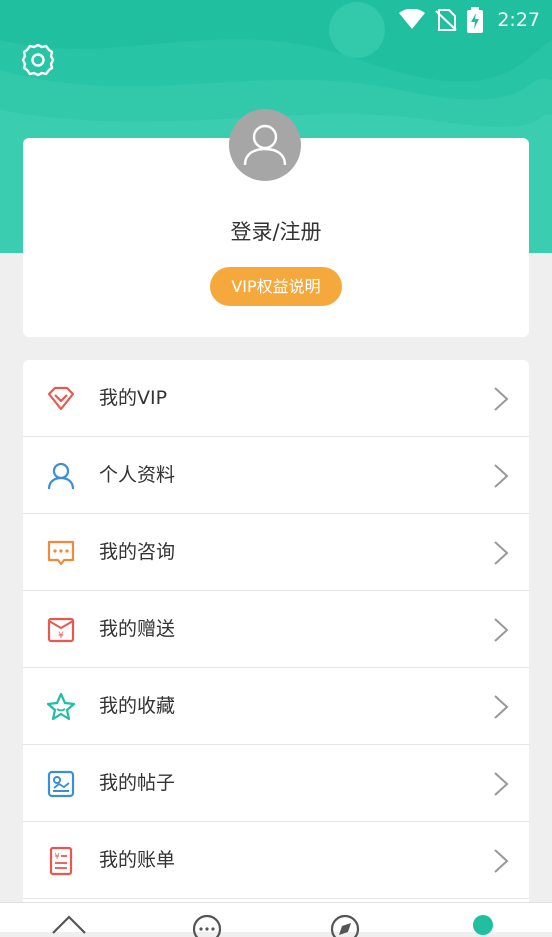 This screenshot has height=937, width=552. I want to click on menu-item-label: 我的VIP, so click(133, 398).